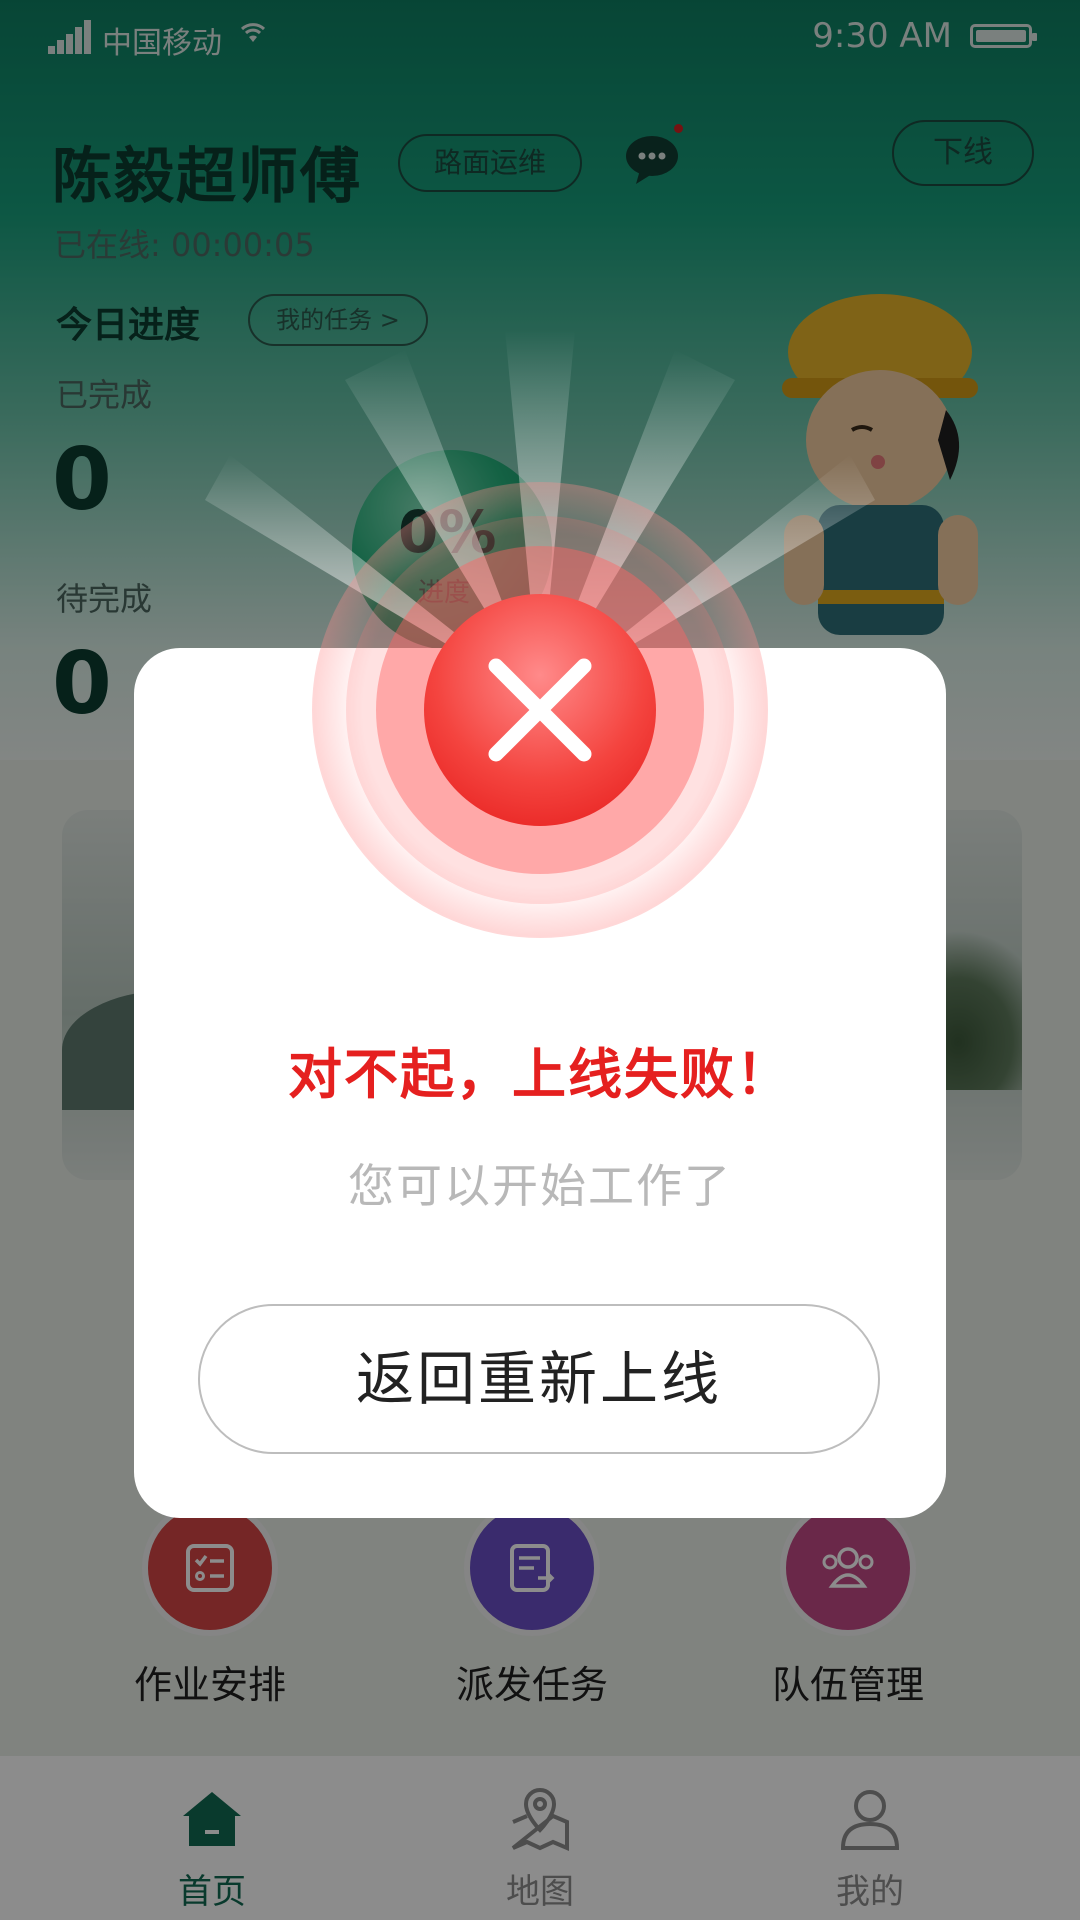 This screenshot has width=1080, height=1920. I want to click on dialog-title: 对不起，上线失败！, so click(540, 1074).